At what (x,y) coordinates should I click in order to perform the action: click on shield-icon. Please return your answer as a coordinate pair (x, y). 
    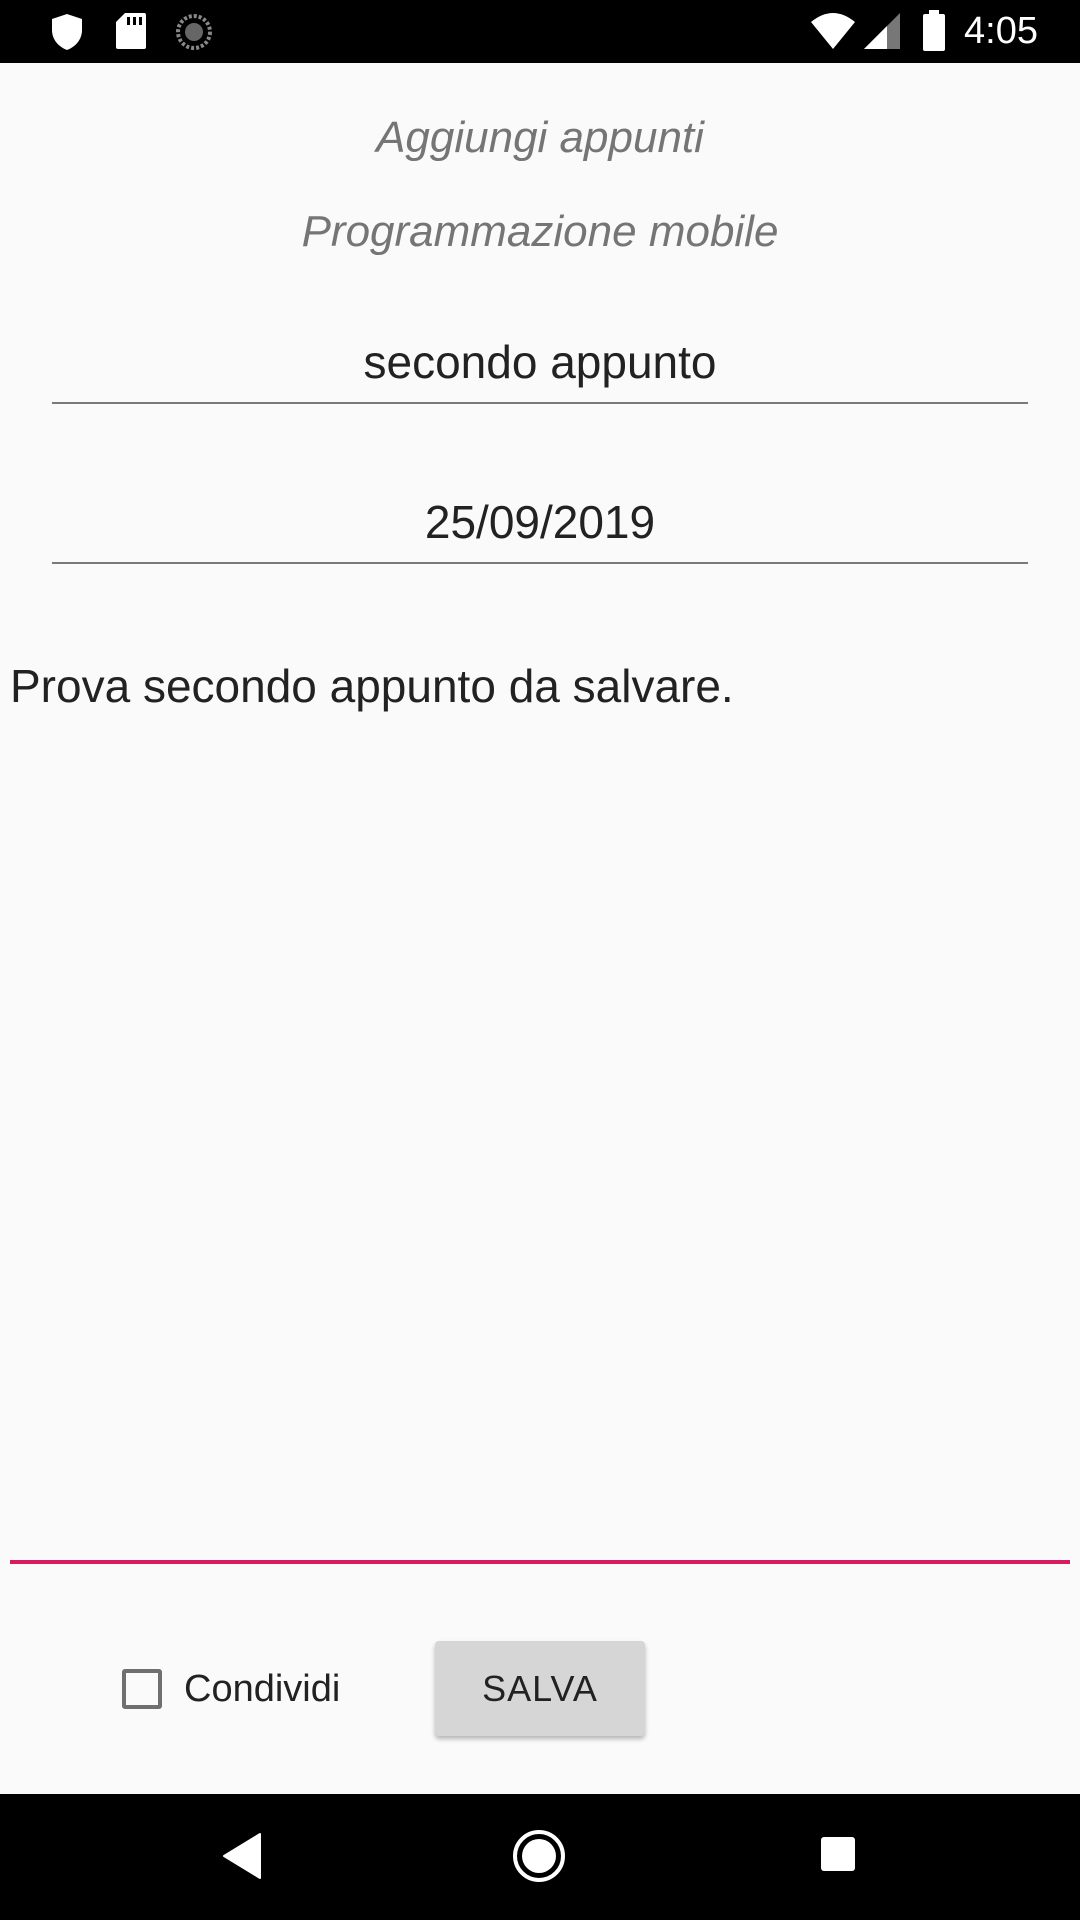
    Looking at the image, I should click on (67, 32).